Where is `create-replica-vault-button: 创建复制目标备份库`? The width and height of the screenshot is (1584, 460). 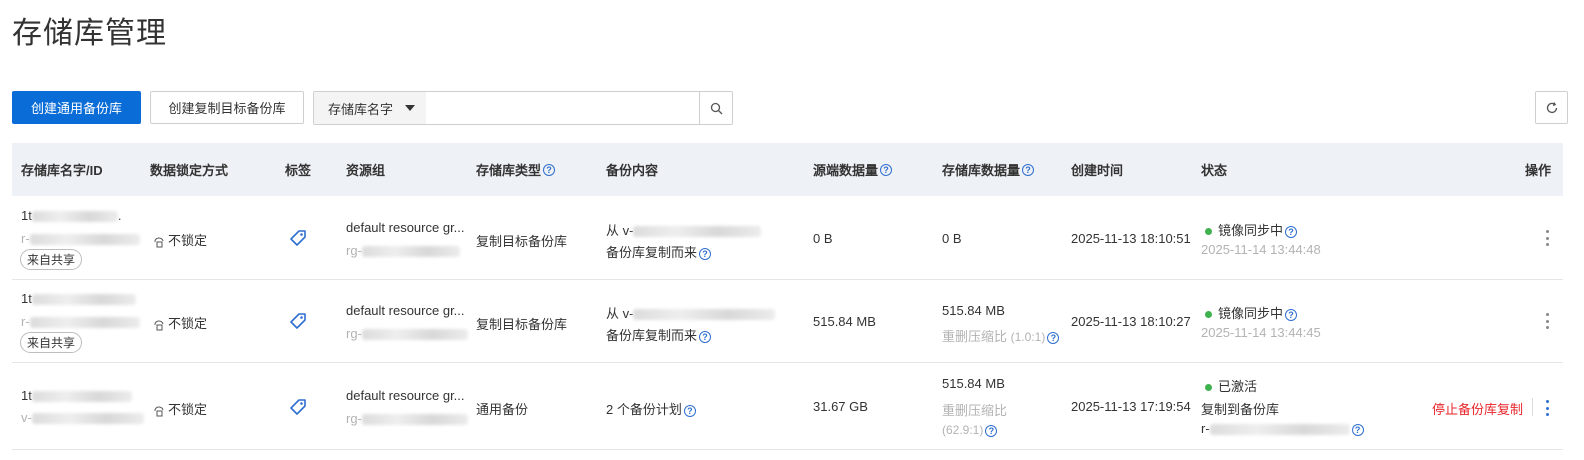
create-replica-vault-button: 创建复制目标备份库 is located at coordinates (227, 107).